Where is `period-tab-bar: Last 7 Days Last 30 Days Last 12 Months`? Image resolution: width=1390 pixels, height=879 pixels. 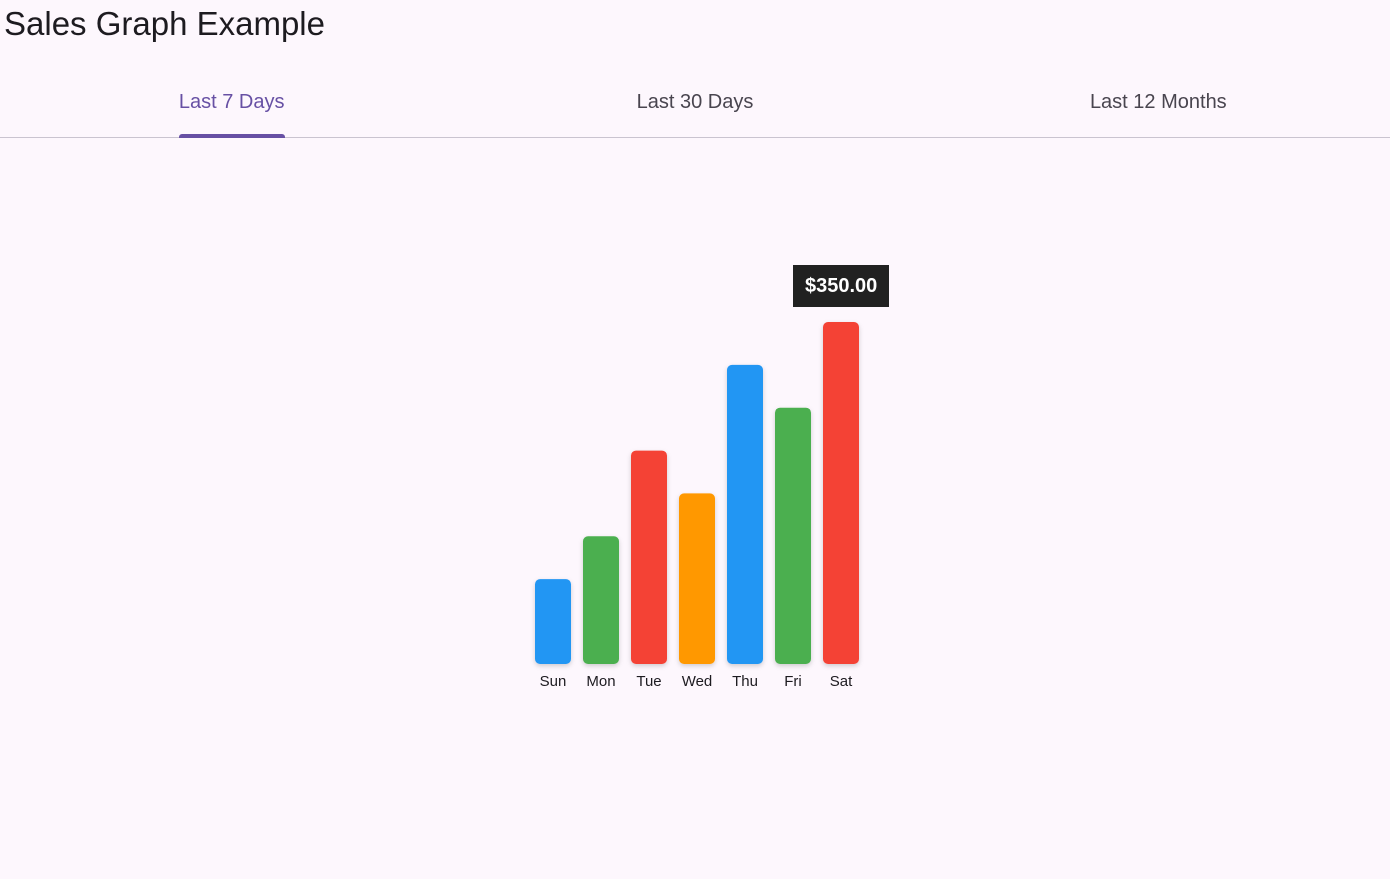 period-tab-bar: Last 7 Days Last 30 Days Last 12 Months is located at coordinates (695, 102).